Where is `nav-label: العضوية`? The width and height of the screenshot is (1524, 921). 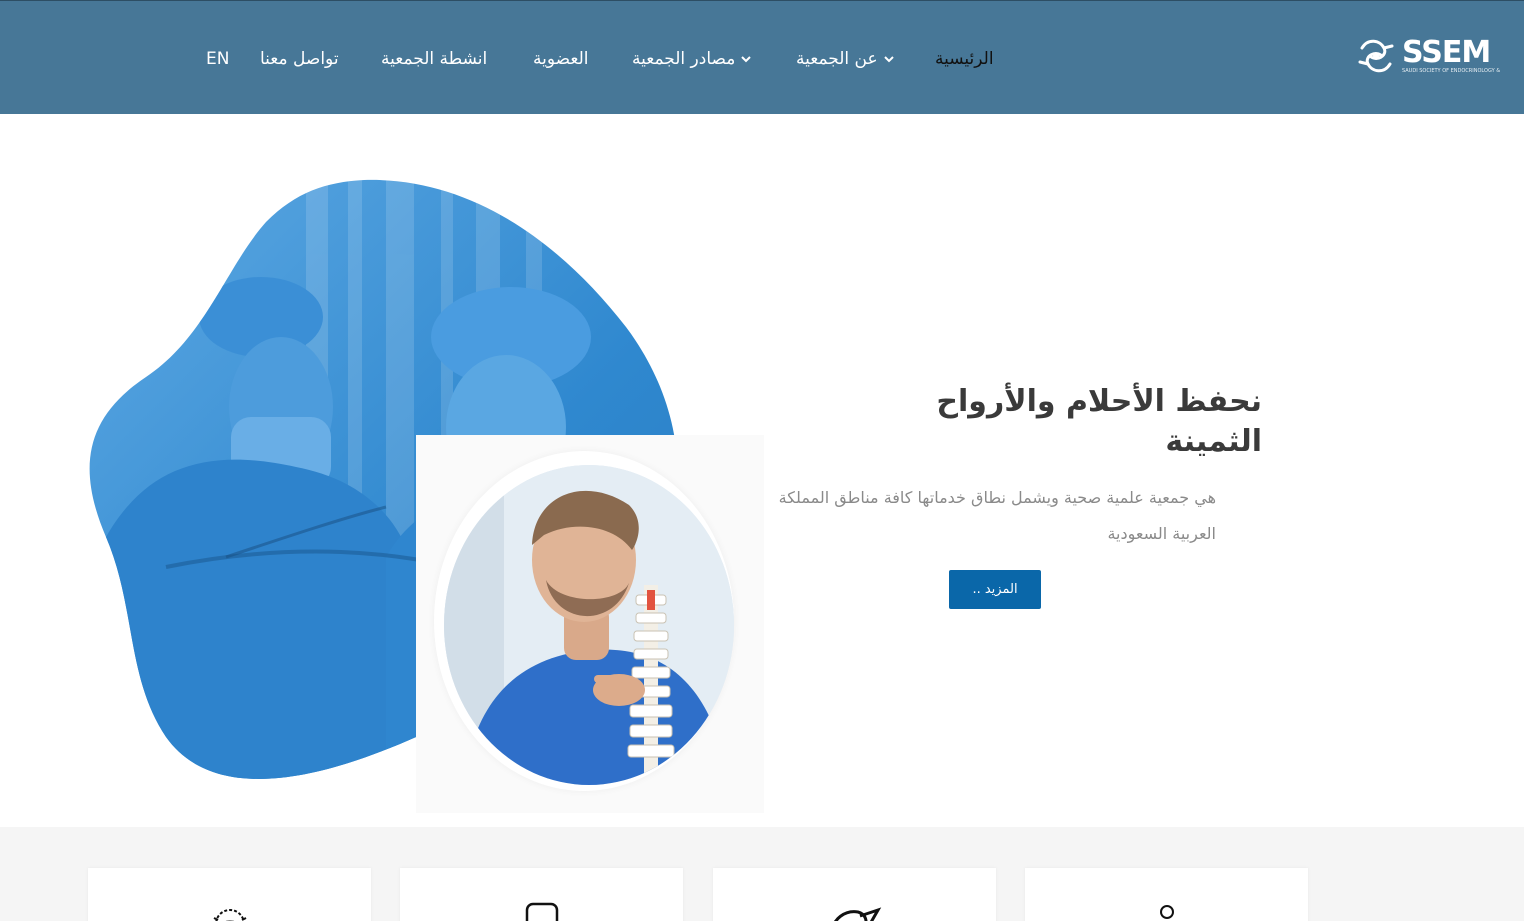 nav-label: العضوية is located at coordinates (561, 59).